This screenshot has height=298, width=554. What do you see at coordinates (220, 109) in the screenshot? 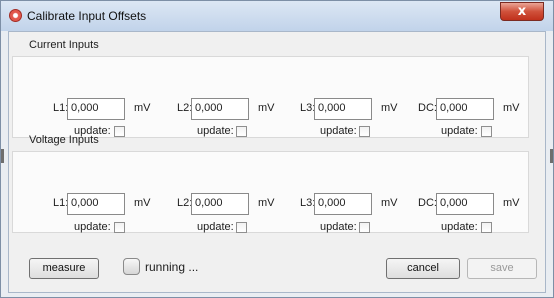
I see `current-l2-input: 0,000` at bounding box center [220, 109].